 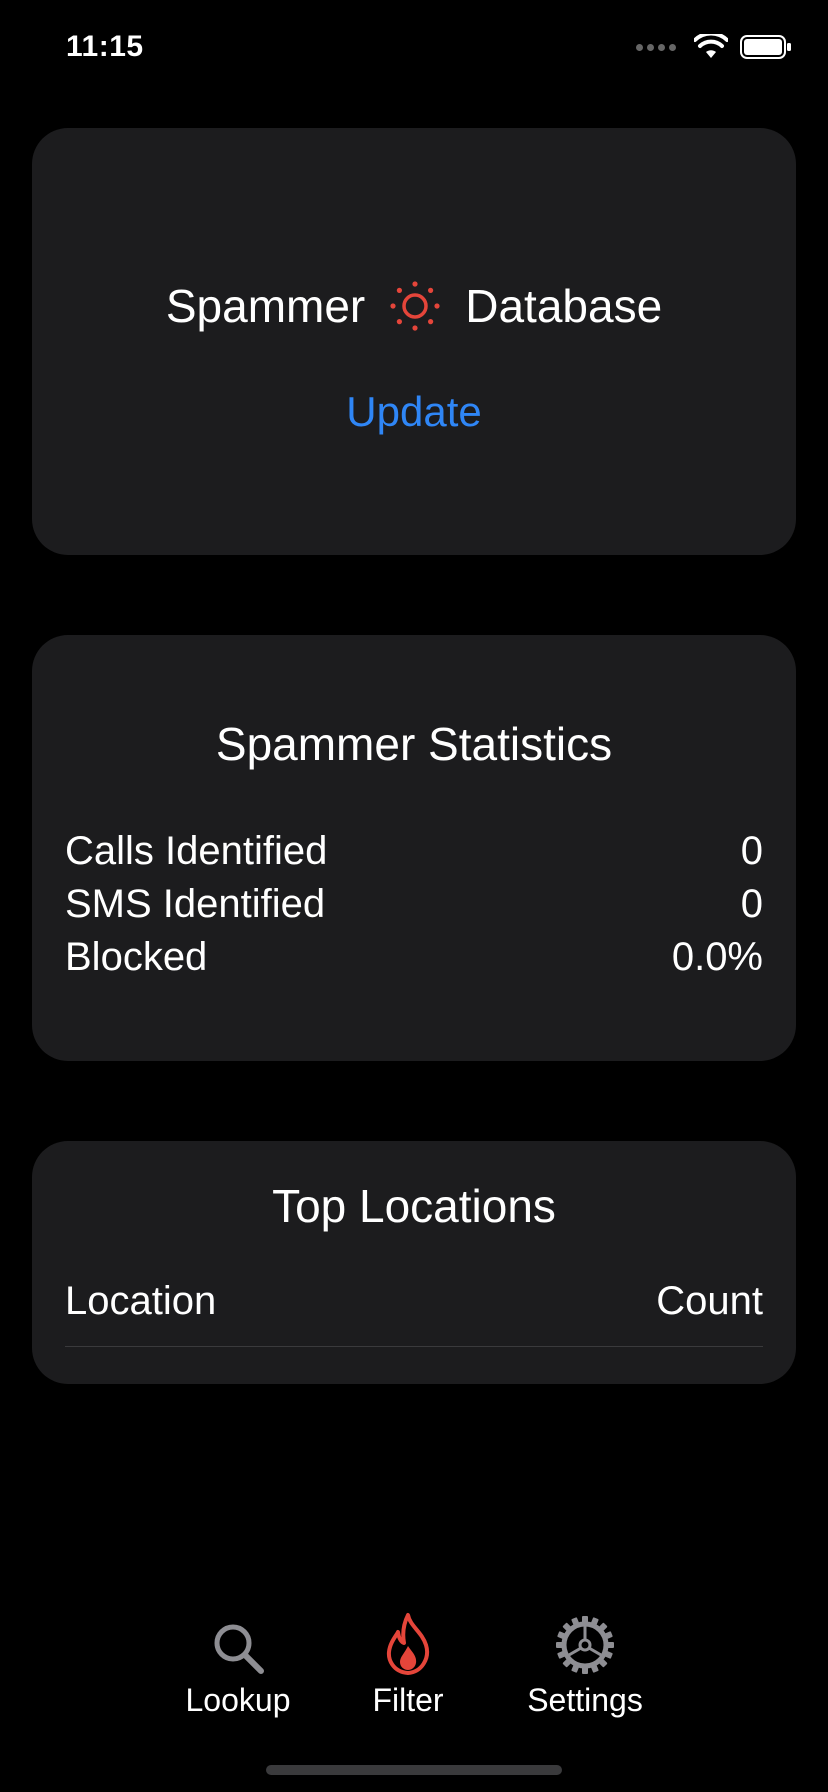 I want to click on tab-lookup: Lookup, so click(x=238, y=1664).